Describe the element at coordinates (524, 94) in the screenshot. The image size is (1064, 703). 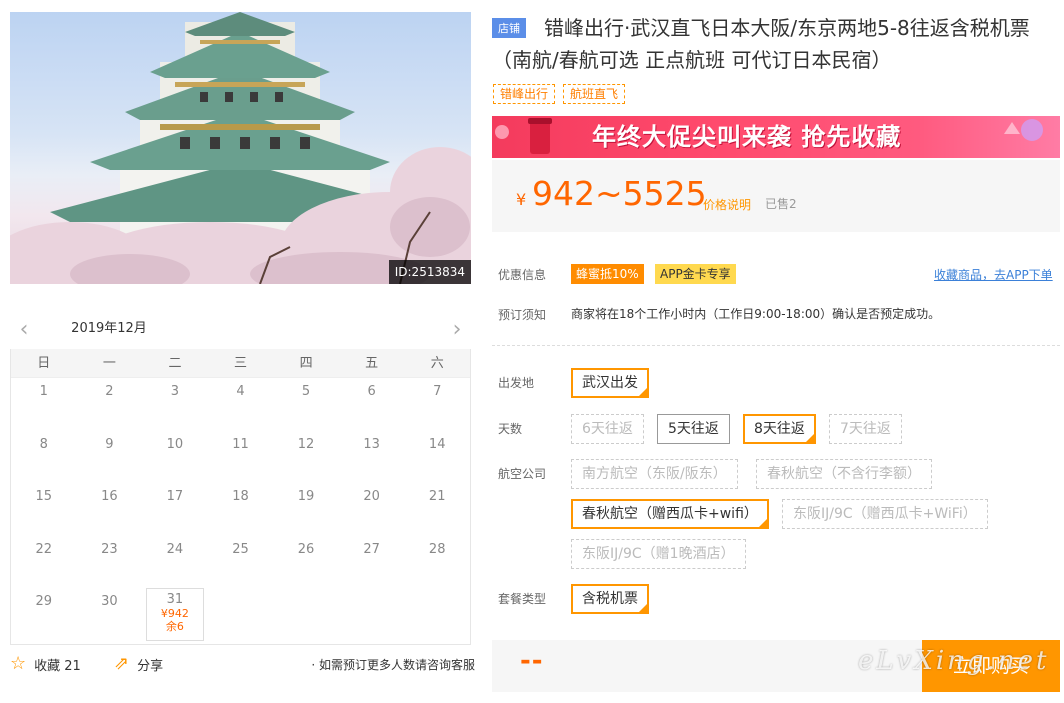
I see `product-tag: 错峰出行` at that location.